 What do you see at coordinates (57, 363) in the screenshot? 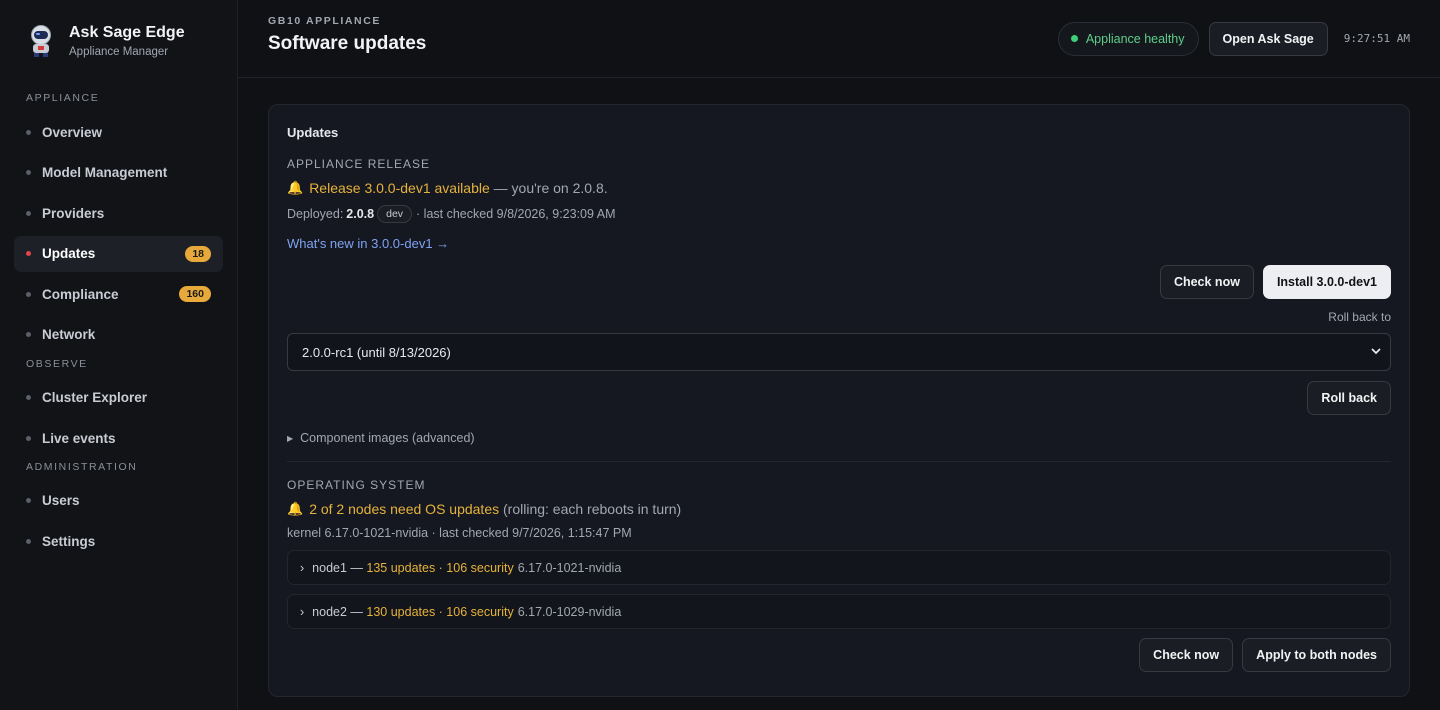
I see `nav-section-observe: OBSERVE` at bounding box center [57, 363].